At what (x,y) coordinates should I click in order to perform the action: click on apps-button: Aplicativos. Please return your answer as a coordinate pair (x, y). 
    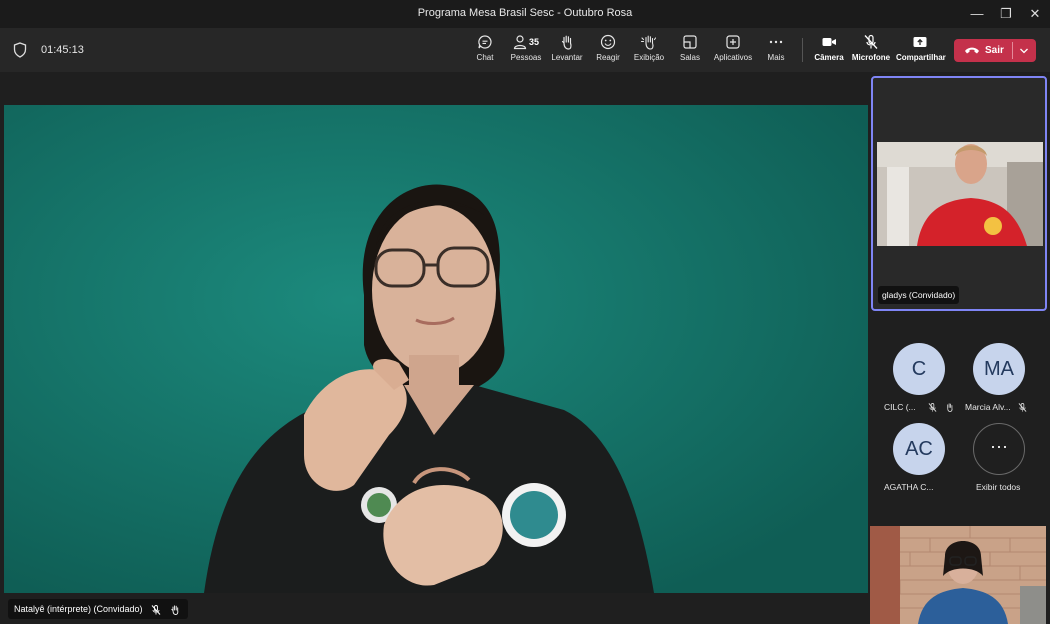
    Looking at the image, I should click on (733, 51).